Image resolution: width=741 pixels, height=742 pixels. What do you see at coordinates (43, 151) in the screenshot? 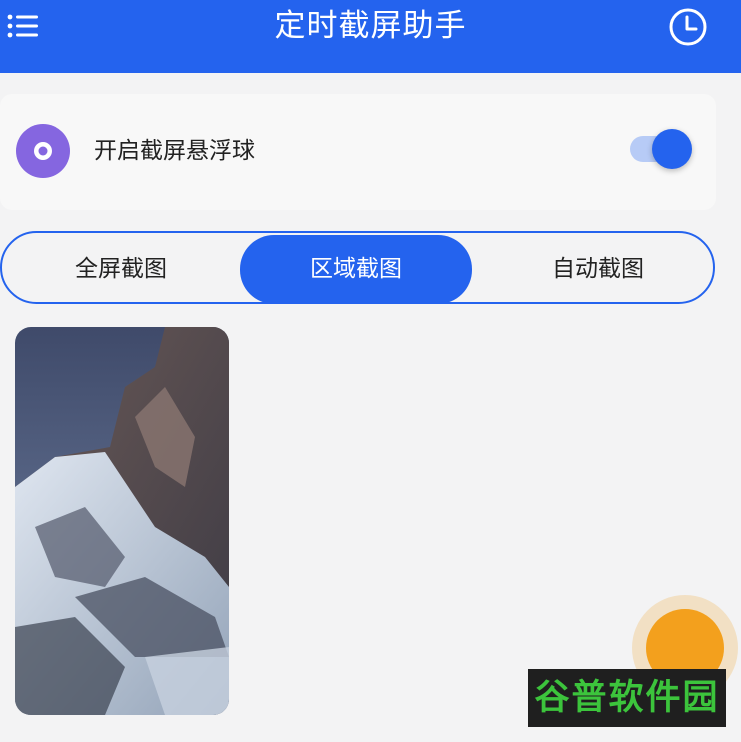
I see `float-ball-icon` at bounding box center [43, 151].